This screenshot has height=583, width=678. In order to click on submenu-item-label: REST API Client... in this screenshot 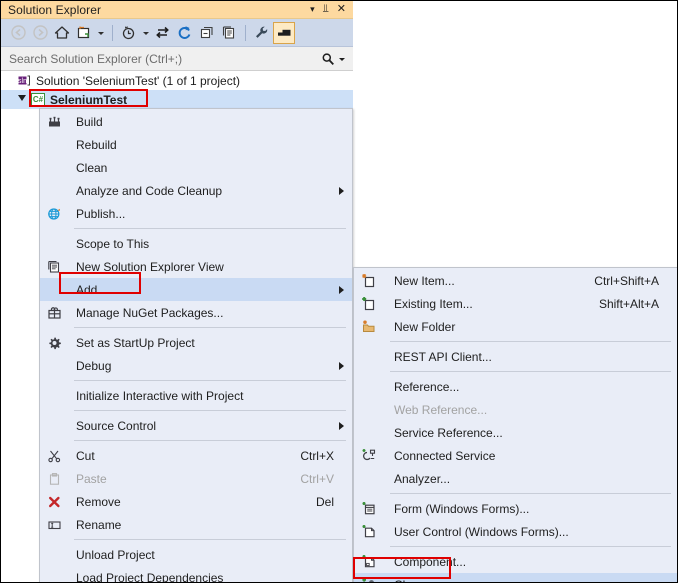, I will do `click(443, 356)`.